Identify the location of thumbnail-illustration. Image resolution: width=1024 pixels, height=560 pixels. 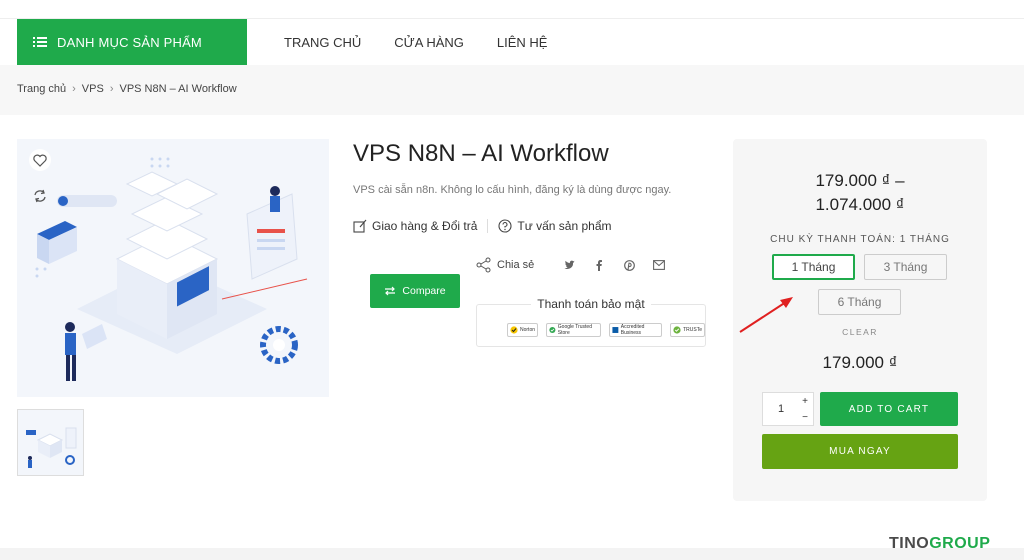
(51, 447).